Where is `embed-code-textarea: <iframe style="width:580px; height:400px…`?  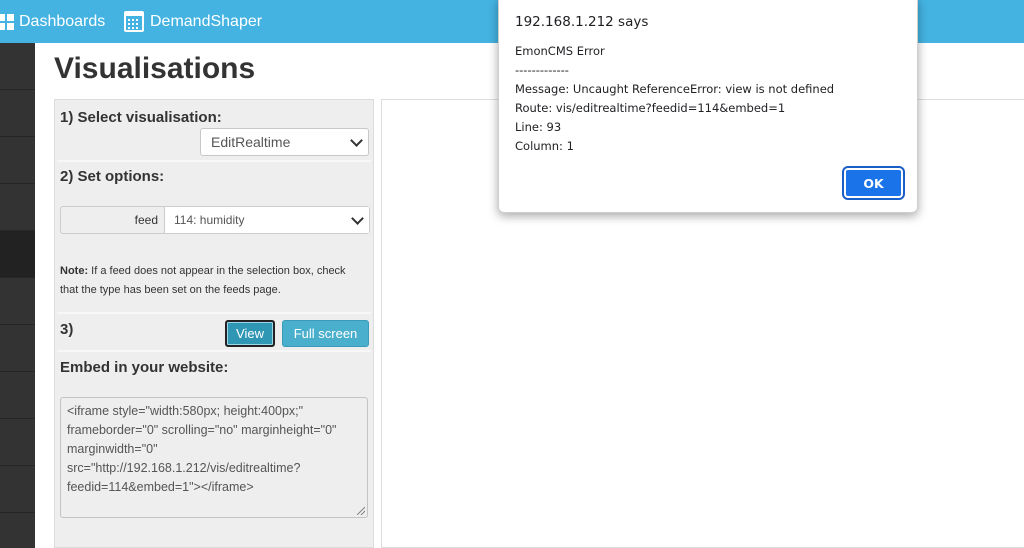
embed-code-textarea: <iframe style="width:580px; height:400px… is located at coordinates (214, 457).